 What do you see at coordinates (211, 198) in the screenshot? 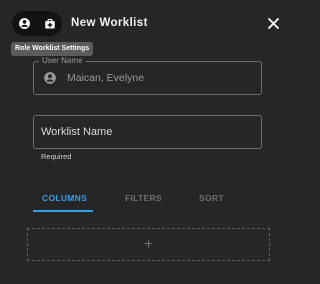
I see `tab-sort: SORT` at bounding box center [211, 198].